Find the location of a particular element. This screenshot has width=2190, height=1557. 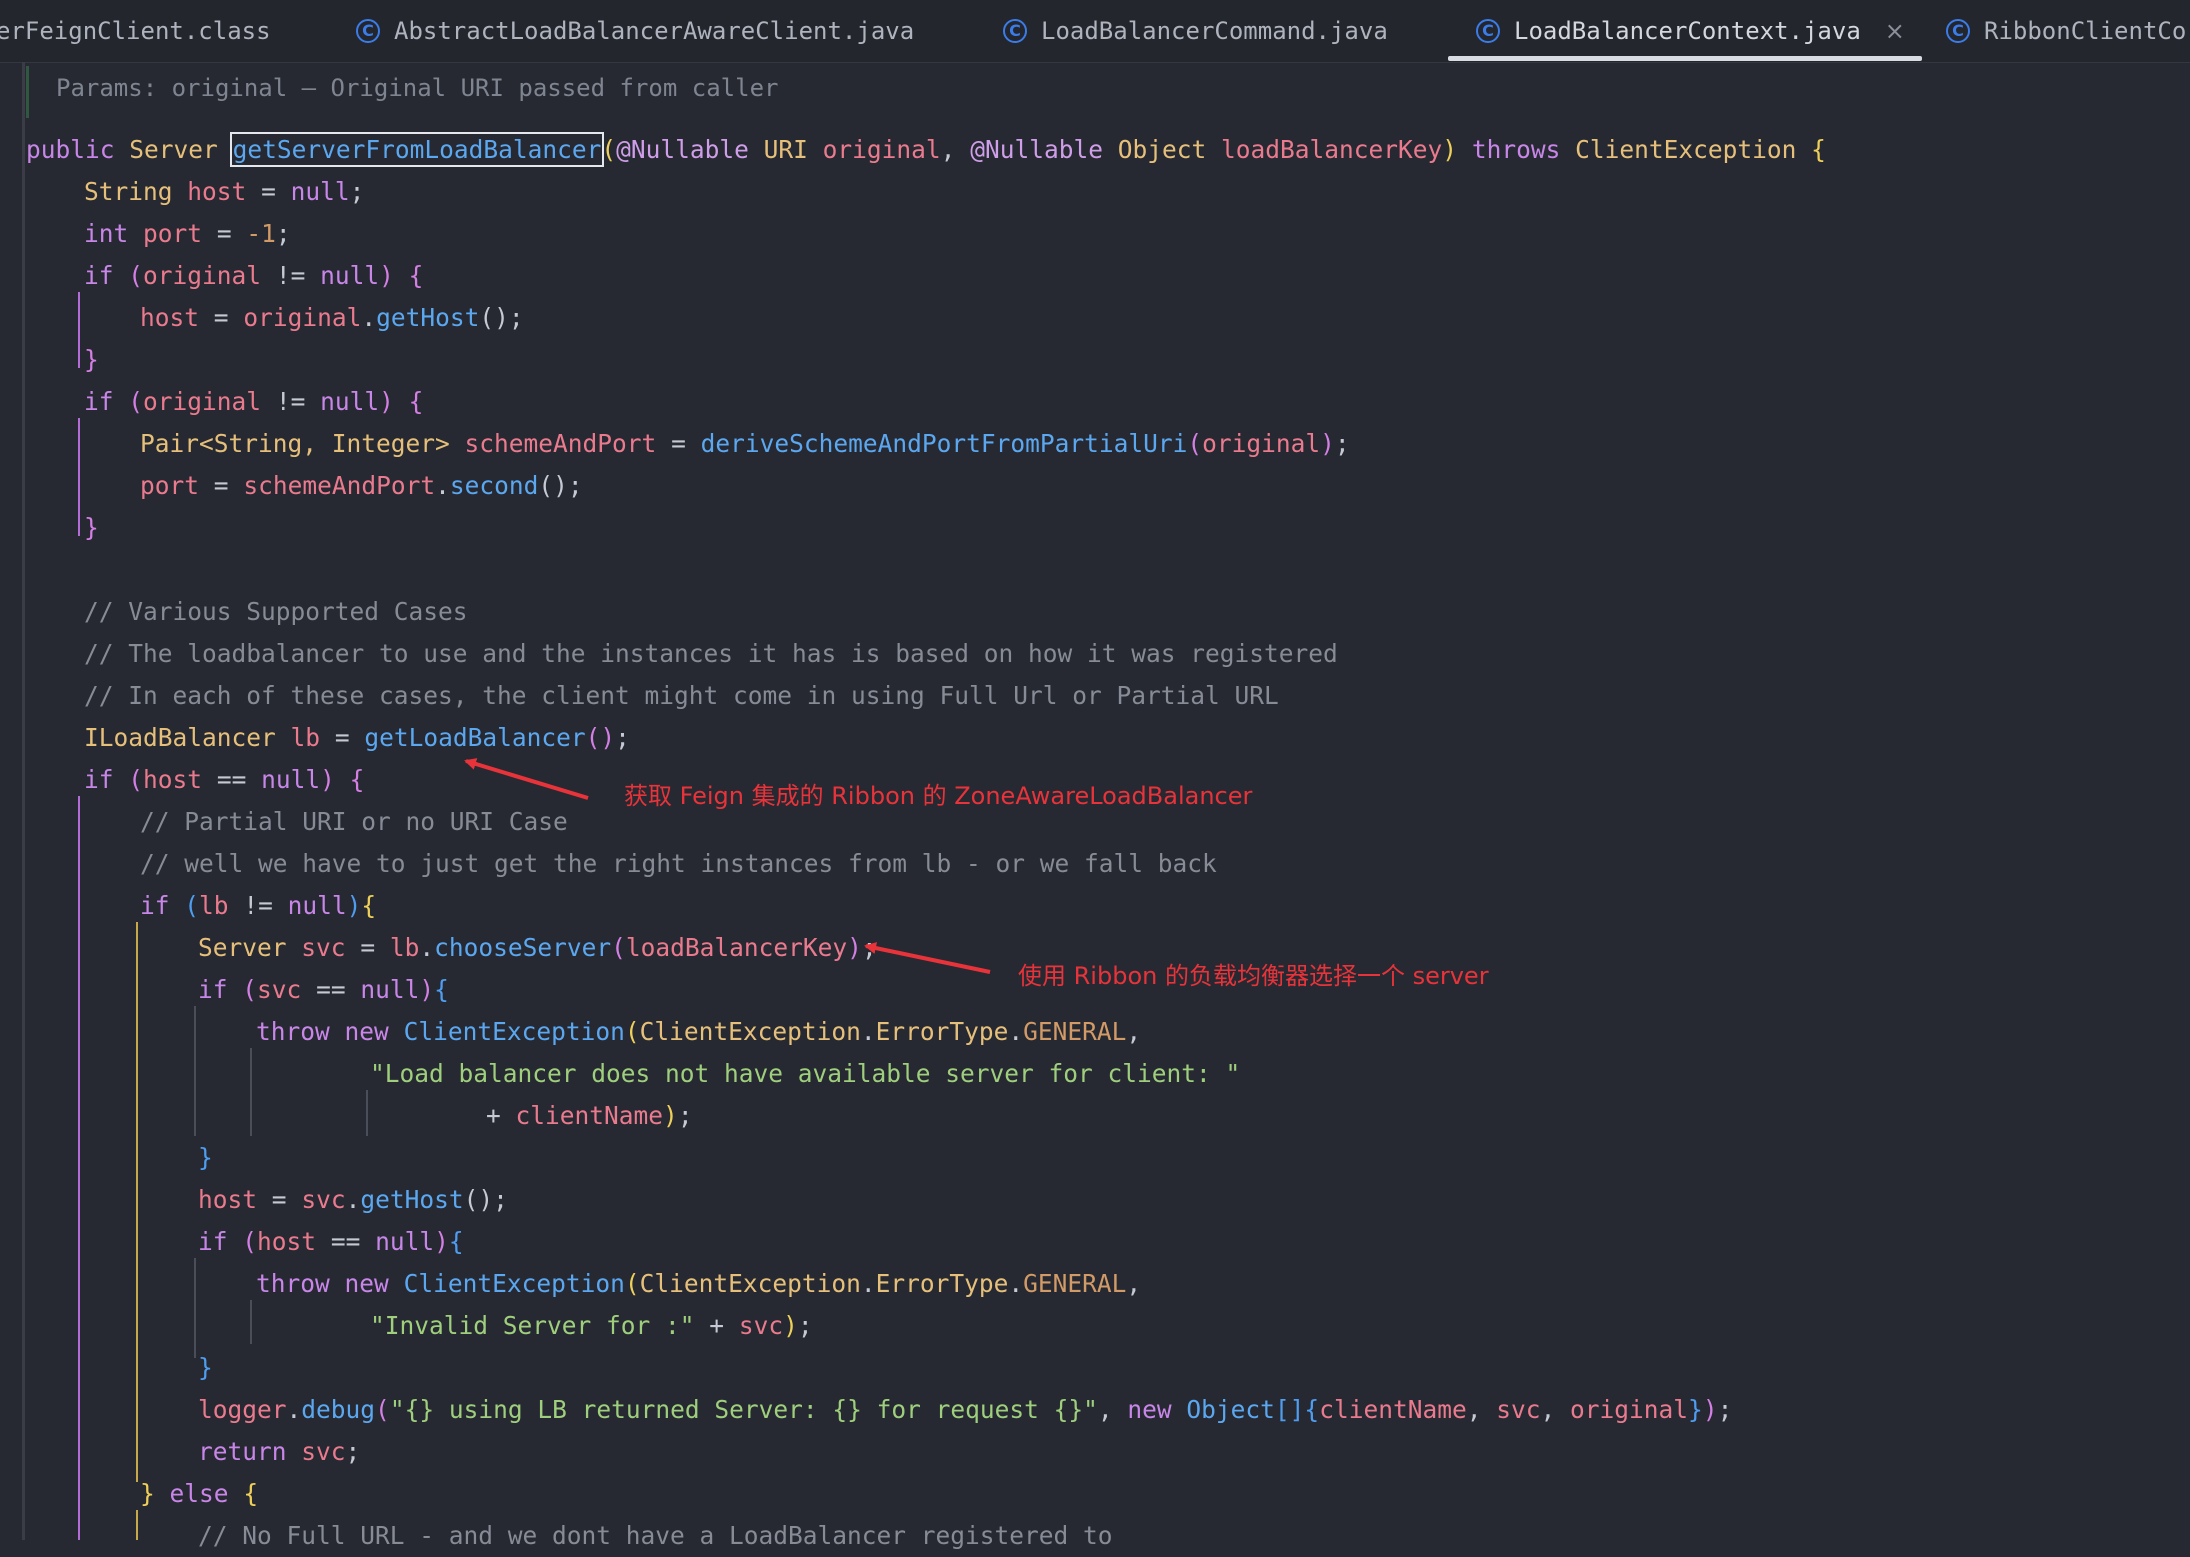

annotation-arrows is located at coordinates (727, 866).